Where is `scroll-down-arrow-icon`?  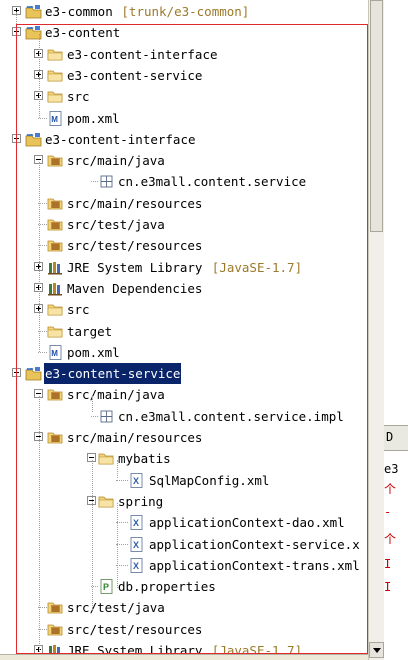
scroll-down-arrow-icon is located at coordinates (376, 650).